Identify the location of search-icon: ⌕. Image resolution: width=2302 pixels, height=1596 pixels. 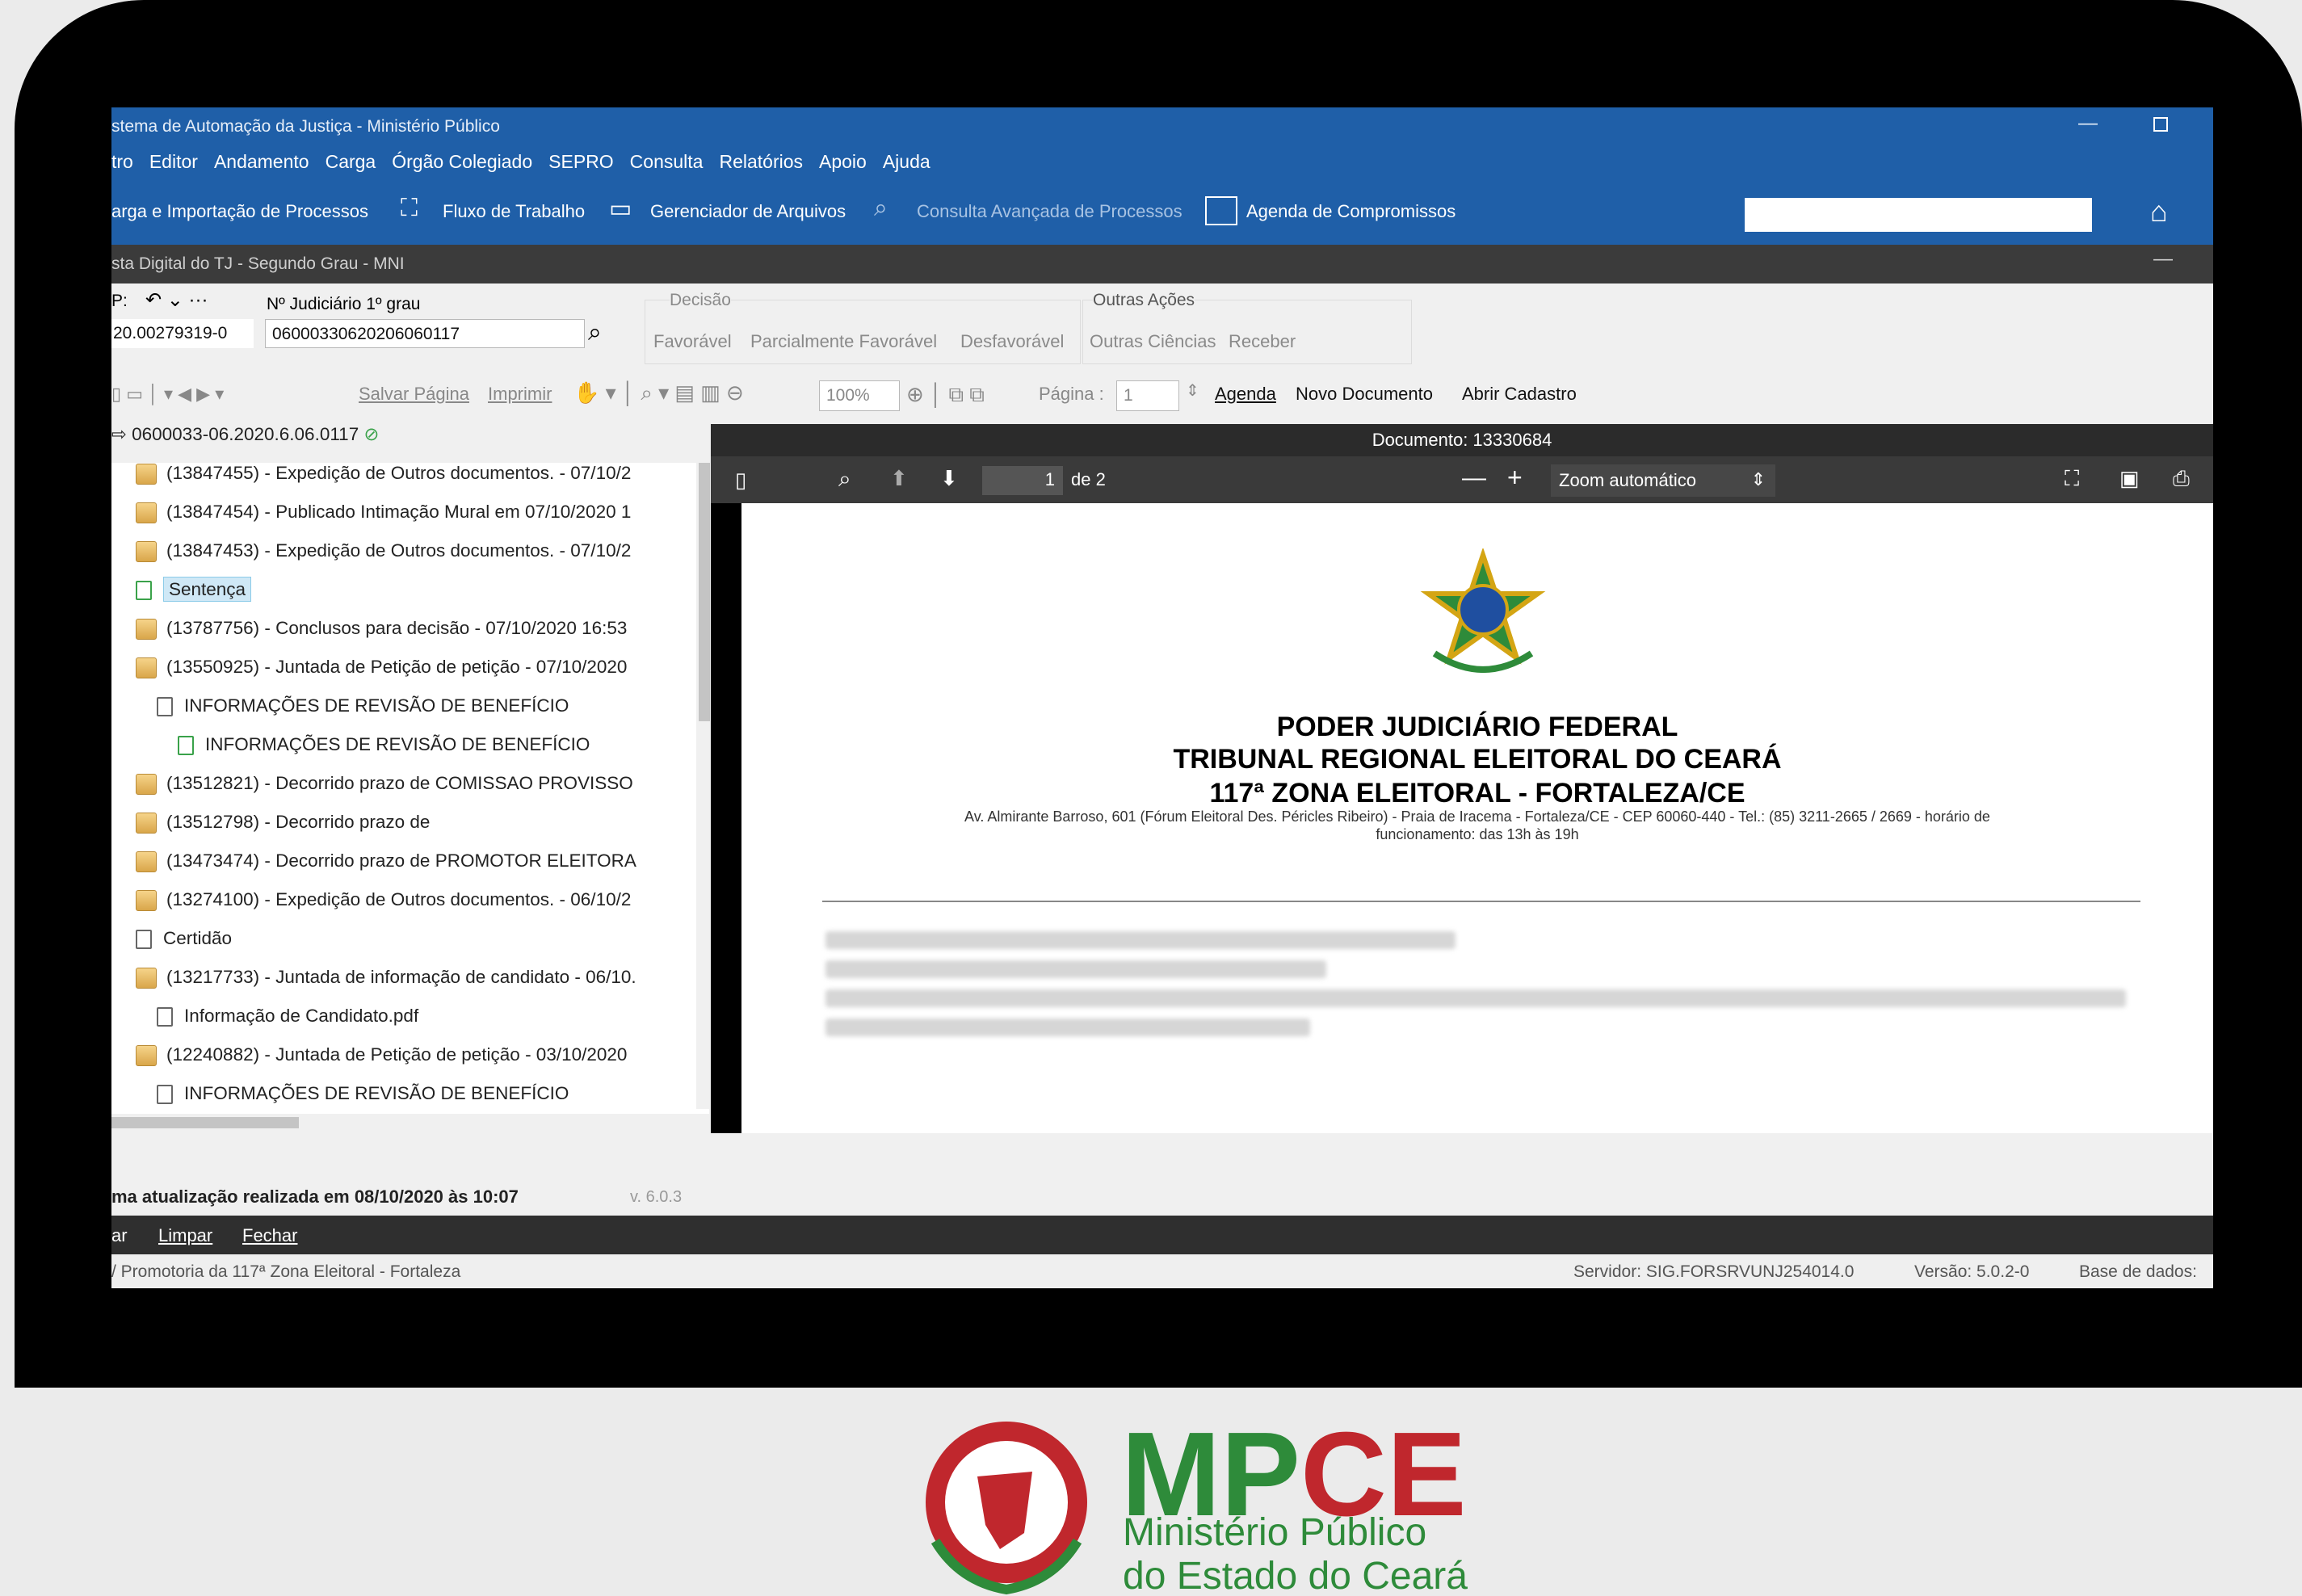
(595, 332).